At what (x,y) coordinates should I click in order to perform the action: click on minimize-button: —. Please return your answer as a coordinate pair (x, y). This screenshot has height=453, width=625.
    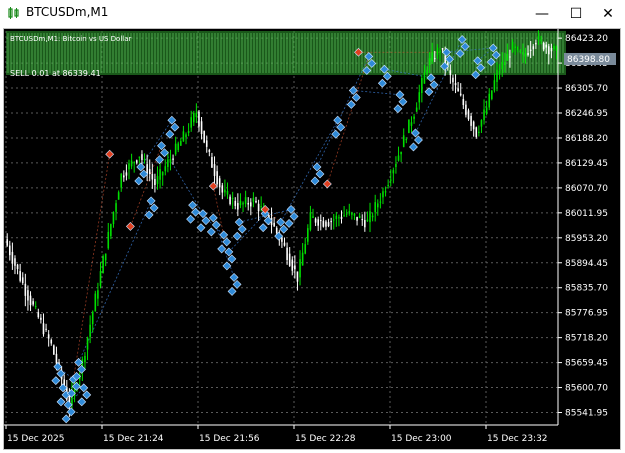
    Looking at the image, I should click on (542, 14).